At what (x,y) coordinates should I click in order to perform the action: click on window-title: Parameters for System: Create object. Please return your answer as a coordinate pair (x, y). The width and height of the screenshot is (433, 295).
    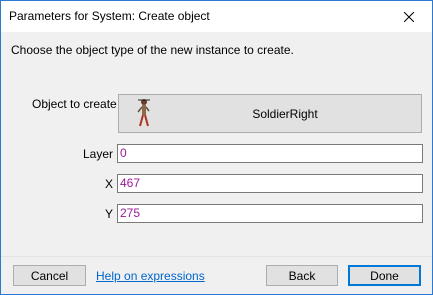
    Looking at the image, I should click on (109, 16).